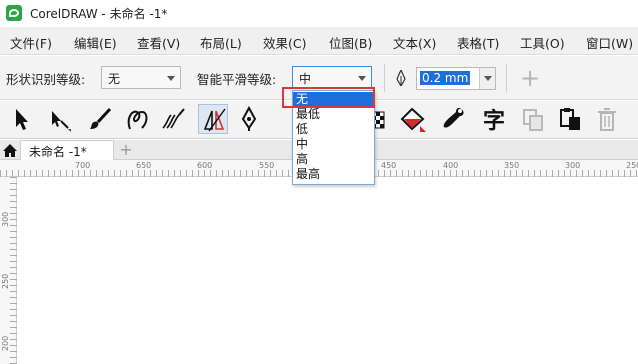 Image resolution: width=638 pixels, height=364 pixels. What do you see at coordinates (249, 119) in the screenshot?
I see `pen-tool-icon` at bounding box center [249, 119].